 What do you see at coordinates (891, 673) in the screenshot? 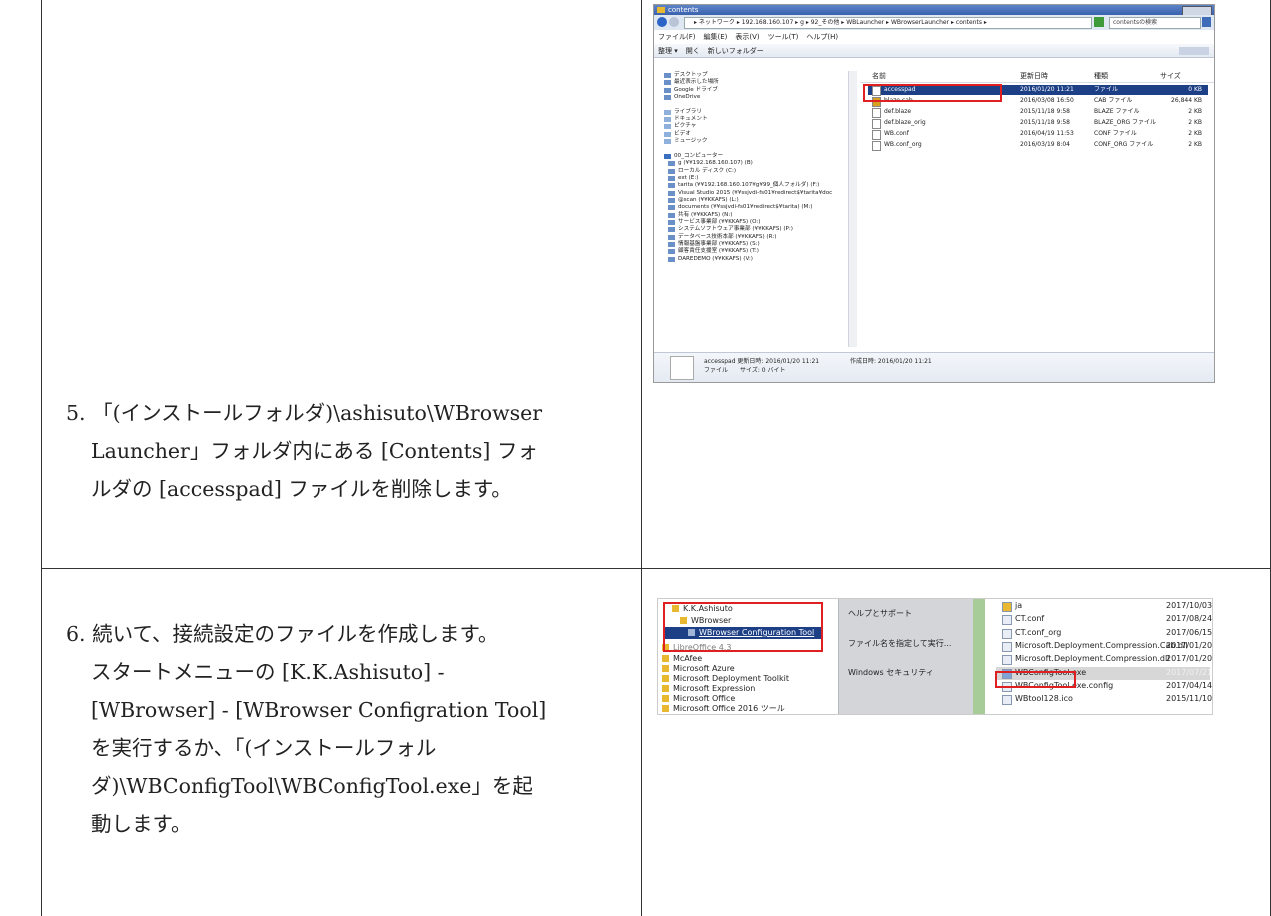
I see `startmenu-link: Windows セキュリティ` at bounding box center [891, 673].